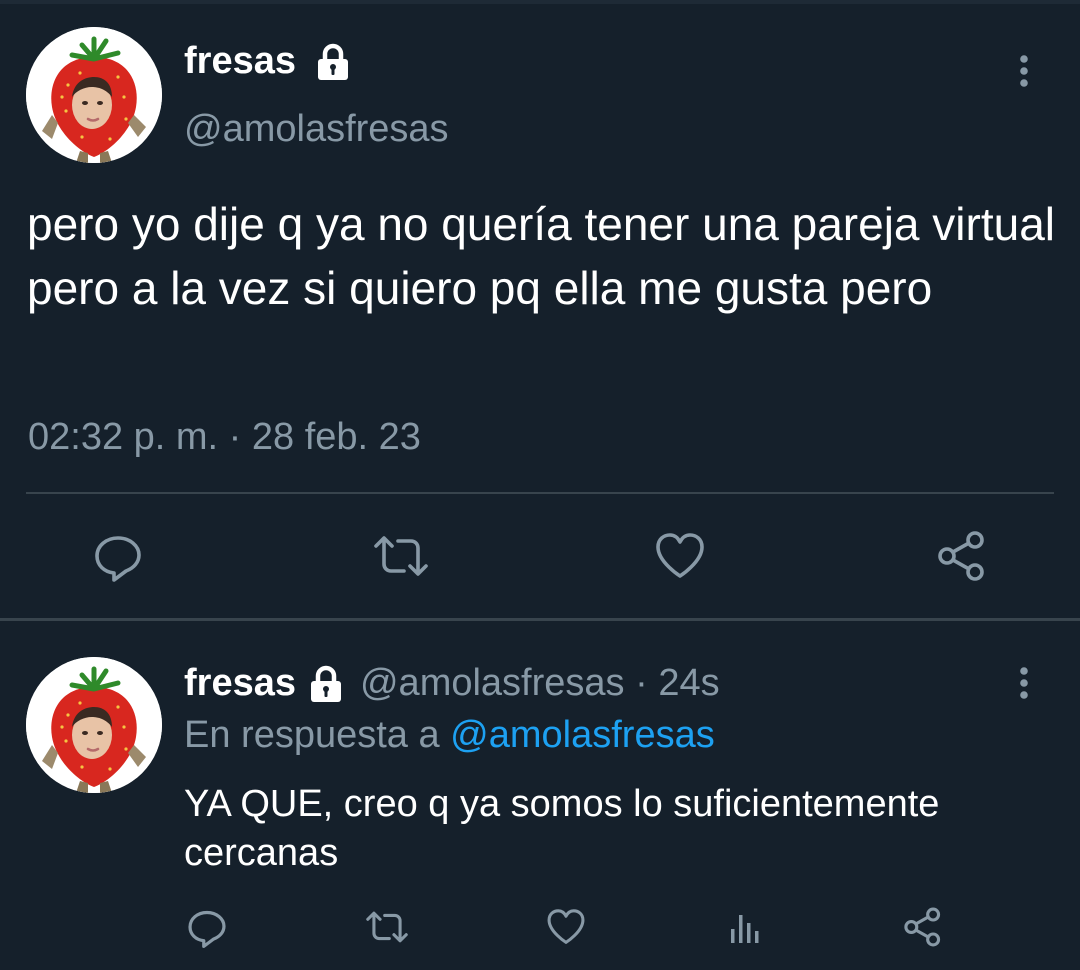 This screenshot has width=1080, height=970. I want to click on mention-link: @amolasfresas, so click(582, 735).